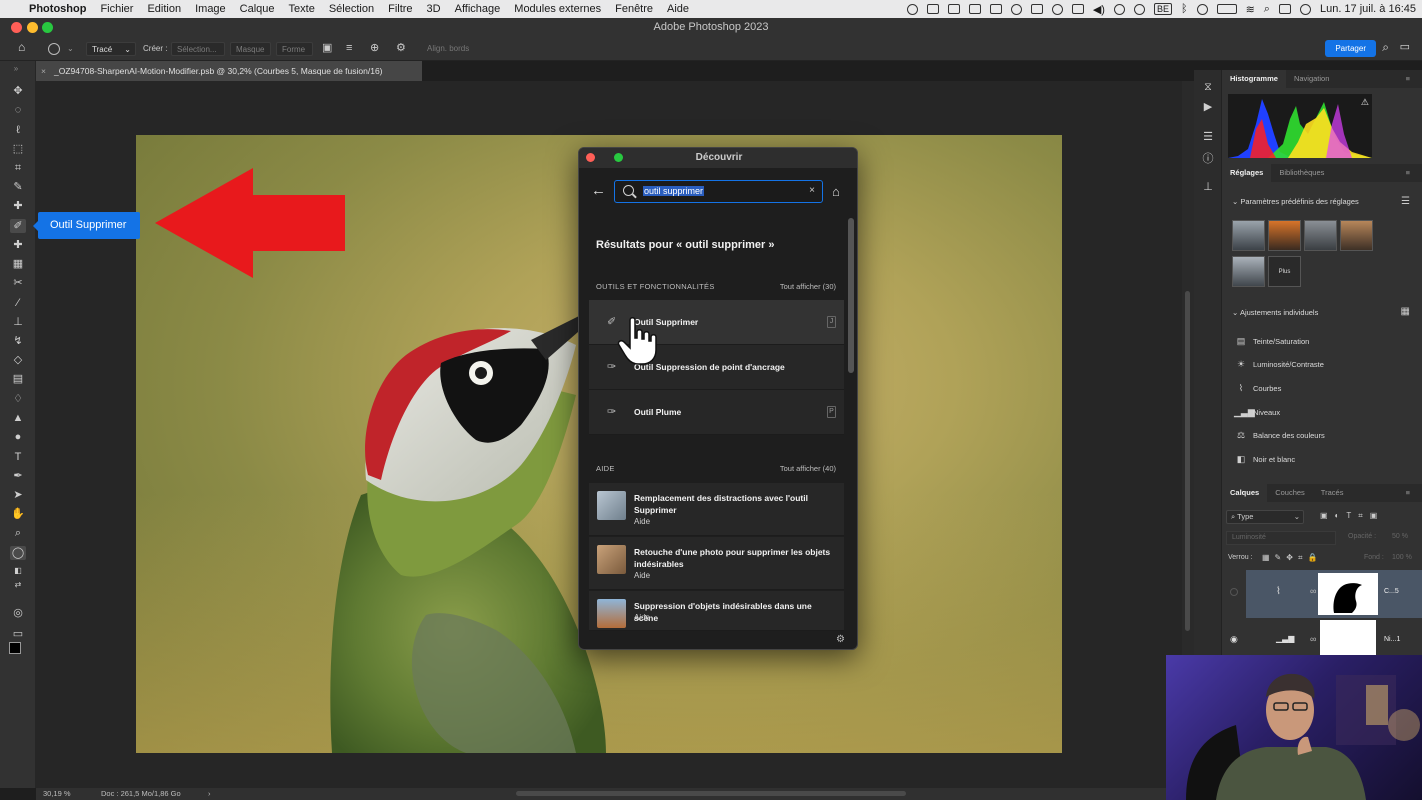  Describe the element at coordinates (1281, 538) in the screenshot. I see `blend-mode-select: Luminosité` at that location.